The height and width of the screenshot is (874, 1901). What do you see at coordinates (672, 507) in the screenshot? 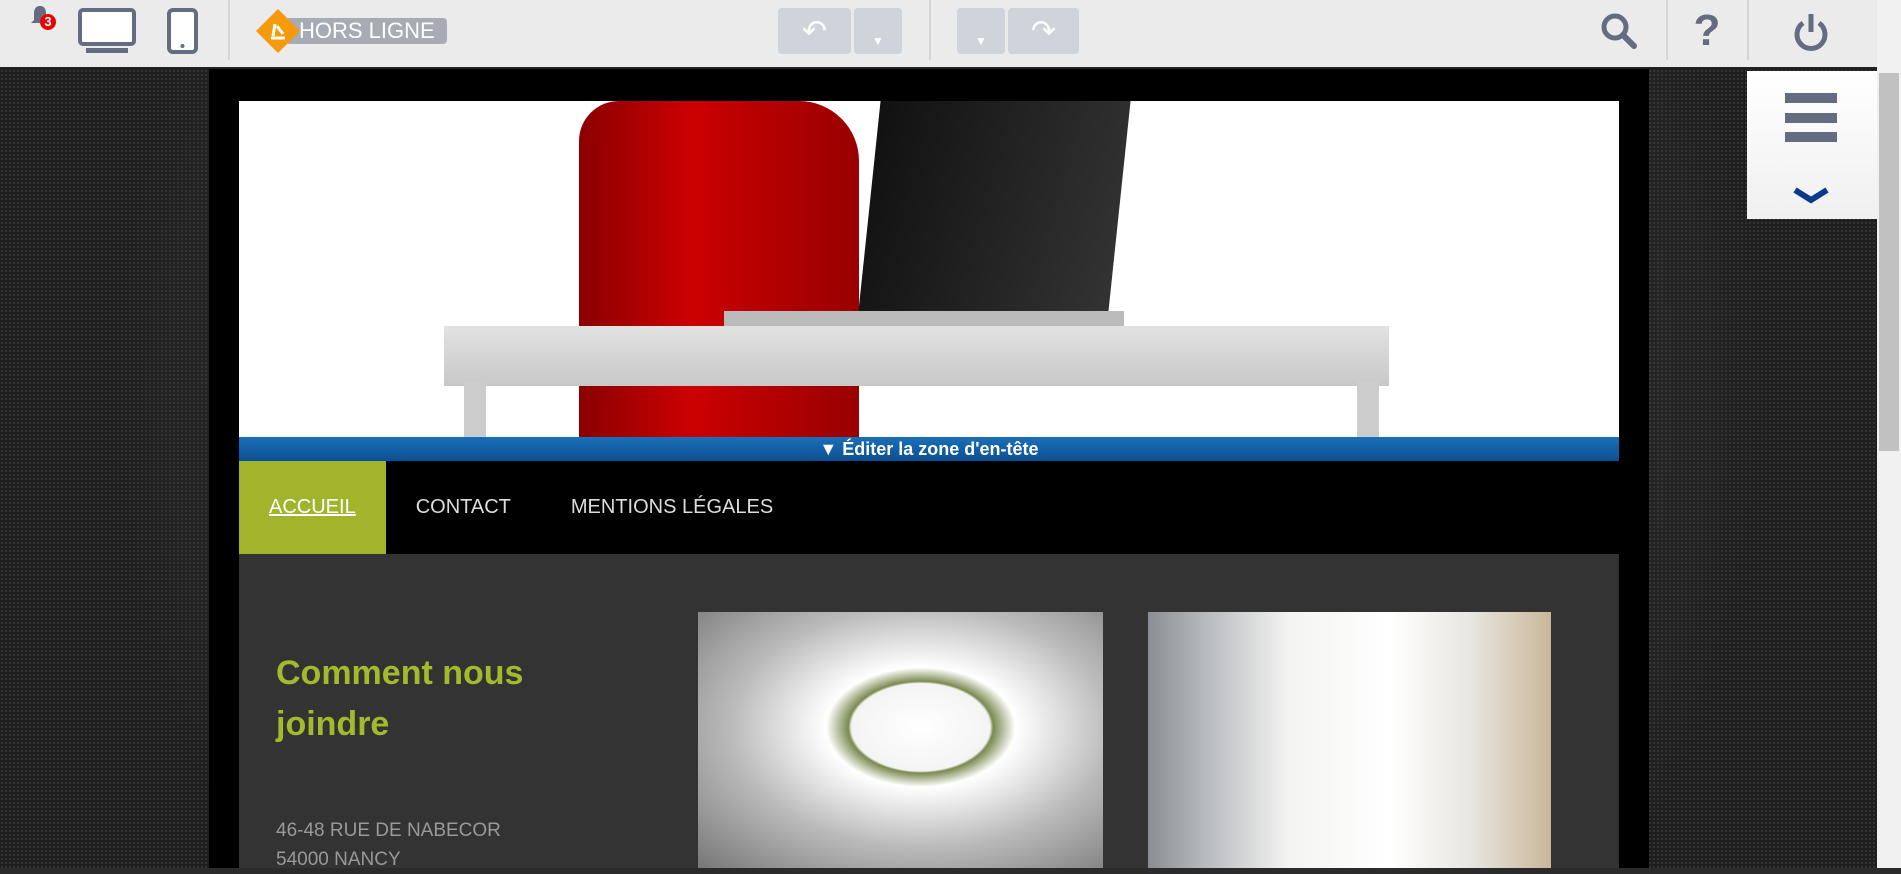
I see `nav-item-mentions-legales: MENTIONS LÉGALES` at bounding box center [672, 507].